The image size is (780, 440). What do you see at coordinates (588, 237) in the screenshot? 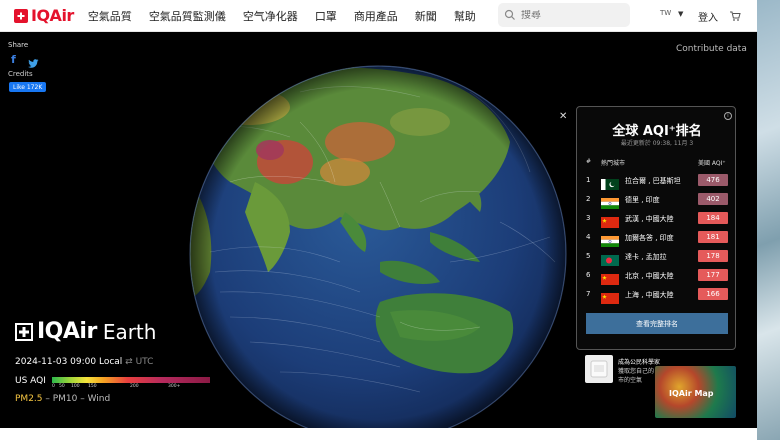
I see `rank-number: 4` at bounding box center [588, 237].